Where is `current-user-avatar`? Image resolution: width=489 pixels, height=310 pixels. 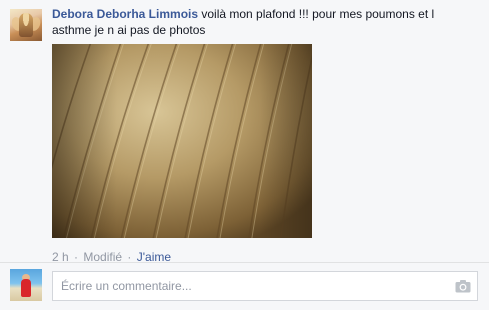
current-user-avatar is located at coordinates (26, 285).